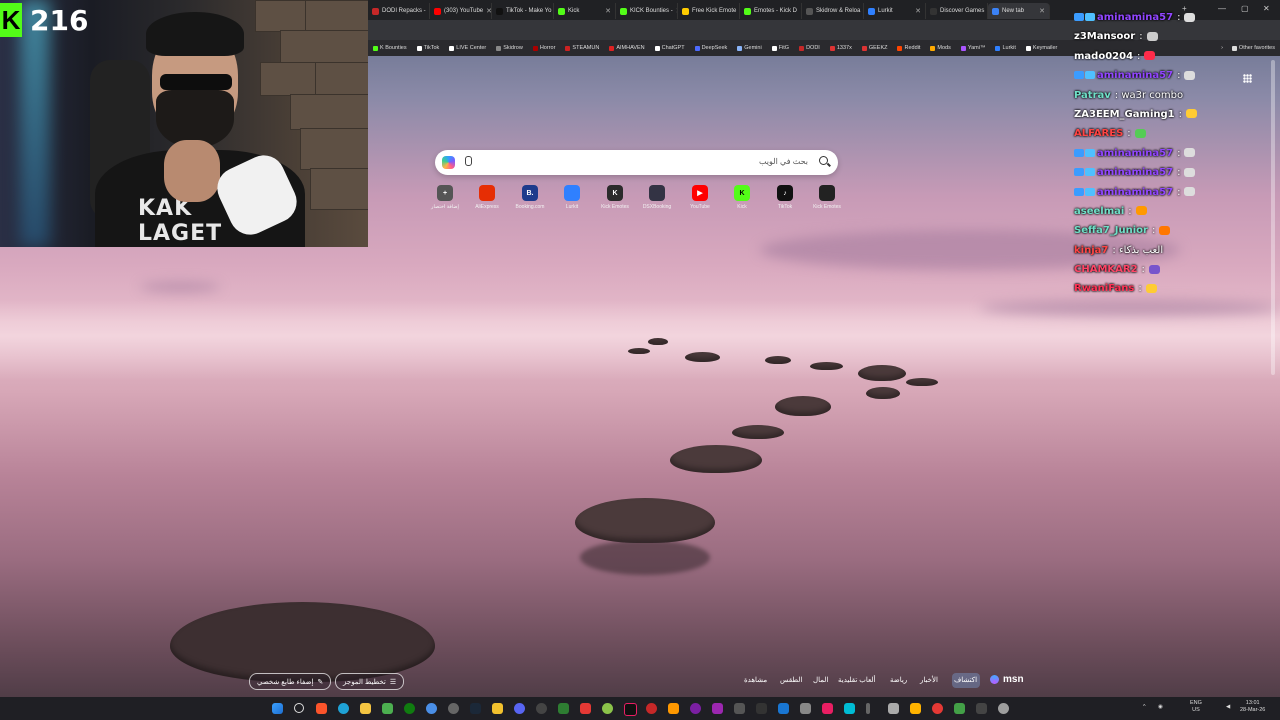 This screenshot has height=720, width=1280. What do you see at coordinates (509, 48) in the screenshot?
I see `bookmark: Skidrow` at bounding box center [509, 48].